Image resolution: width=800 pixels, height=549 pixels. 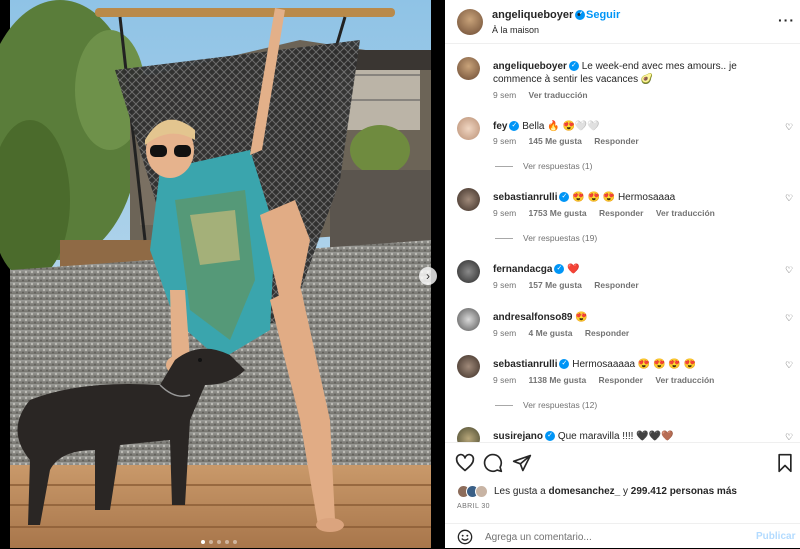 I want to click on more-options-icon: ···, so click(x=786, y=20).